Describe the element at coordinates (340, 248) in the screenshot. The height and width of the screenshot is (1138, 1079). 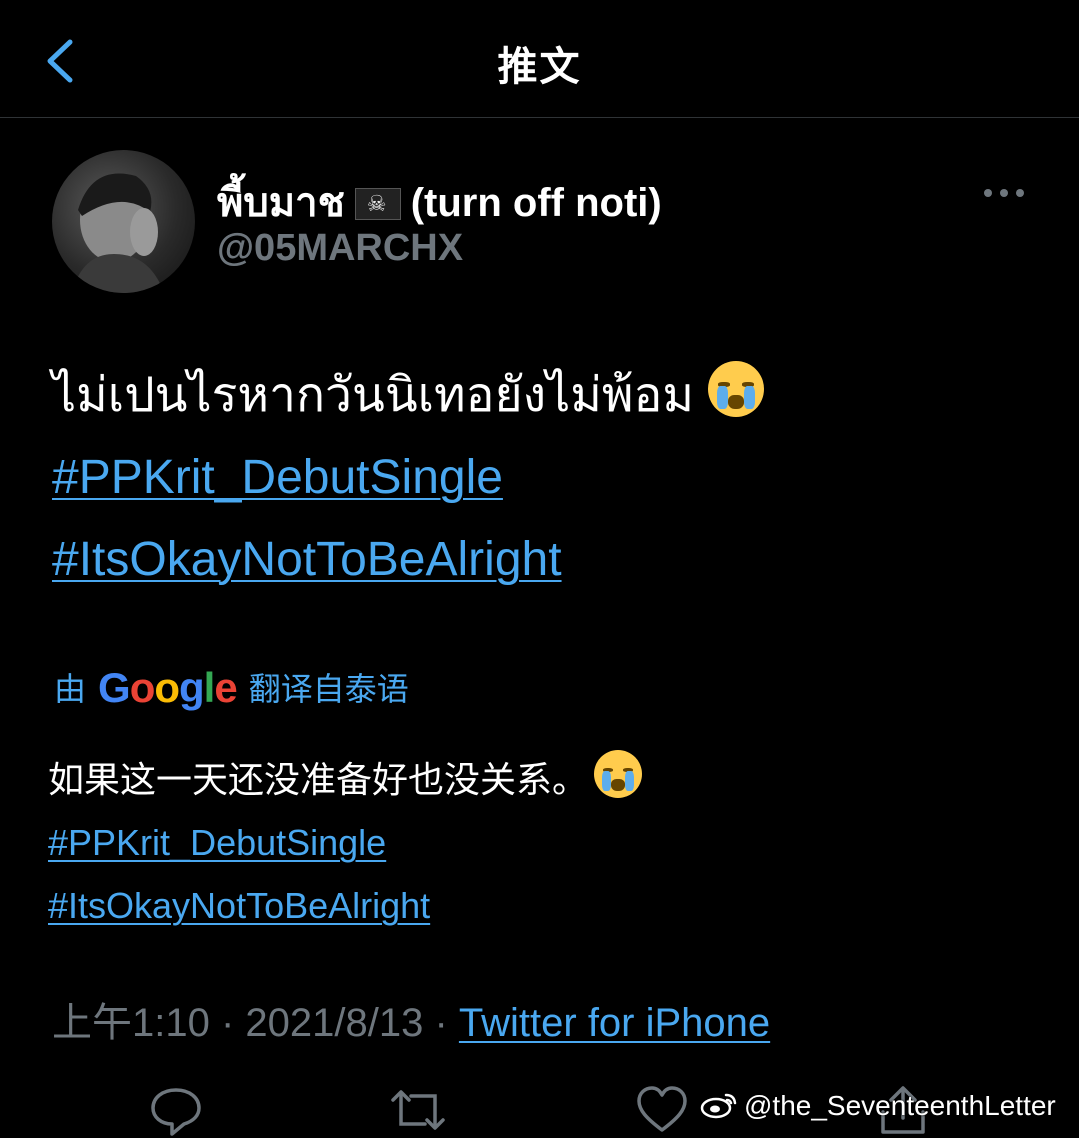
I see `author-handle: @05MARCHX` at that location.